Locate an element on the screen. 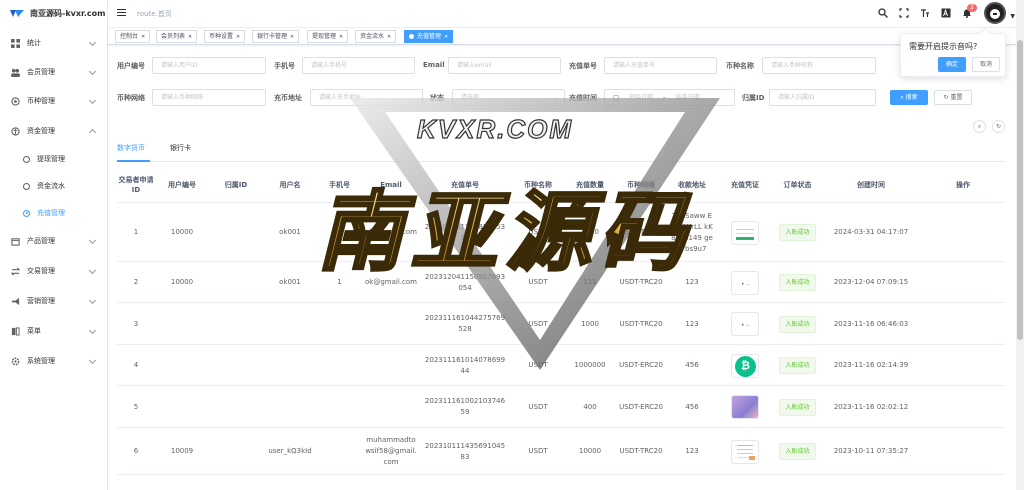 The width and height of the screenshot is (1024, 490). menu-item-coins: 币种管理 is located at coordinates (53, 101).